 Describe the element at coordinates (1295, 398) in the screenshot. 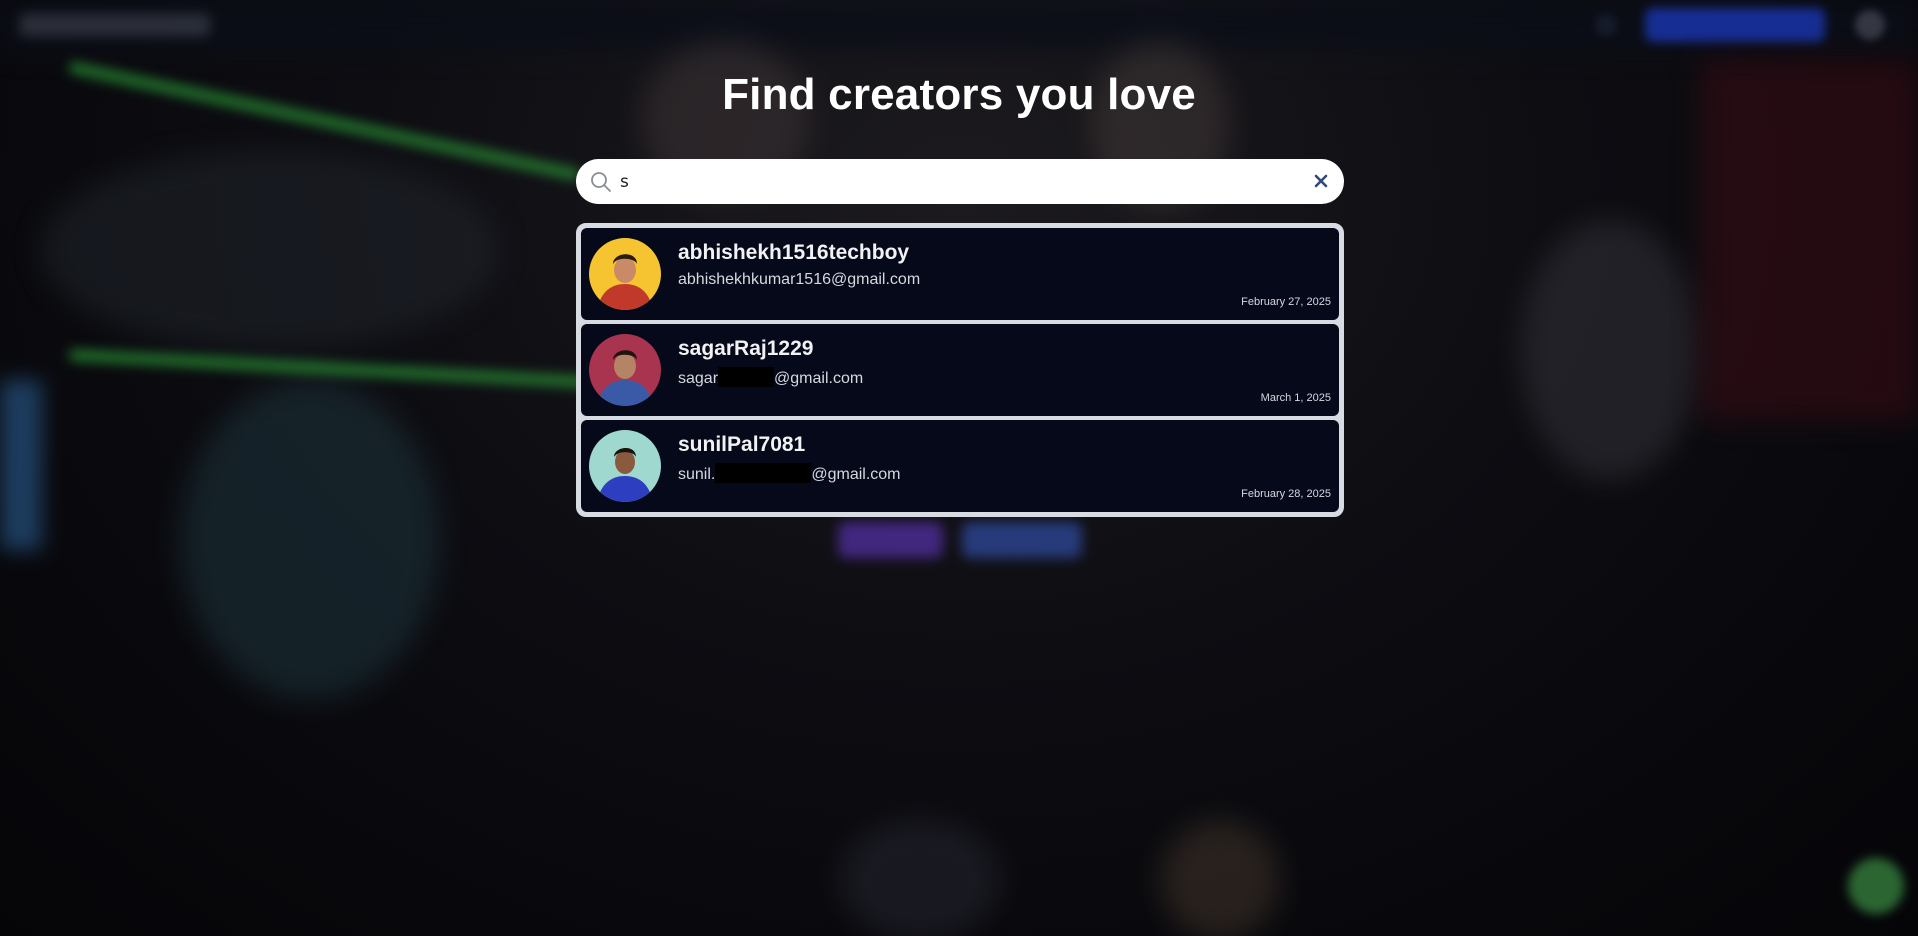

I see `result-date: March 1, 2025` at that location.